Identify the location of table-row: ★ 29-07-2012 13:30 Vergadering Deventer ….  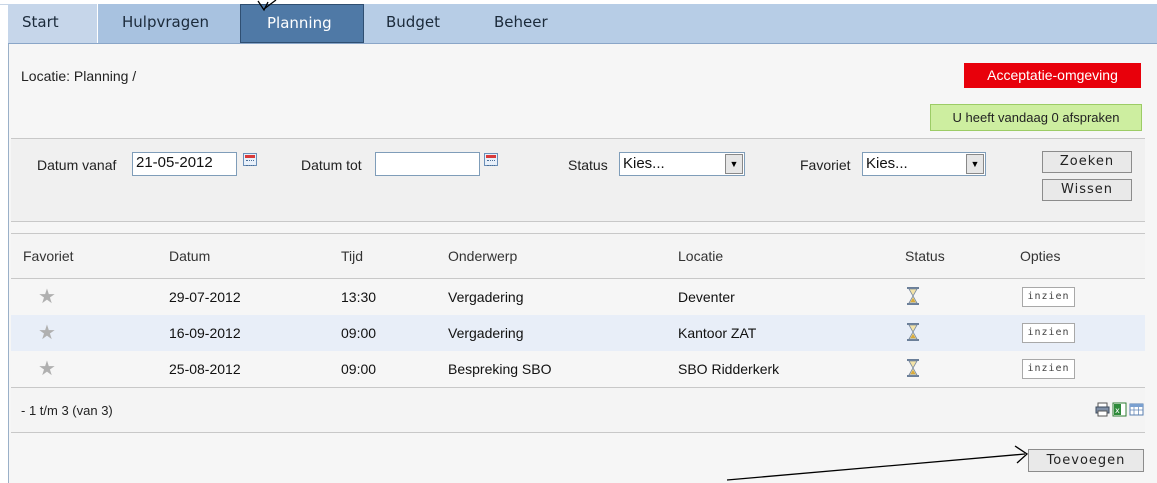
(578, 297).